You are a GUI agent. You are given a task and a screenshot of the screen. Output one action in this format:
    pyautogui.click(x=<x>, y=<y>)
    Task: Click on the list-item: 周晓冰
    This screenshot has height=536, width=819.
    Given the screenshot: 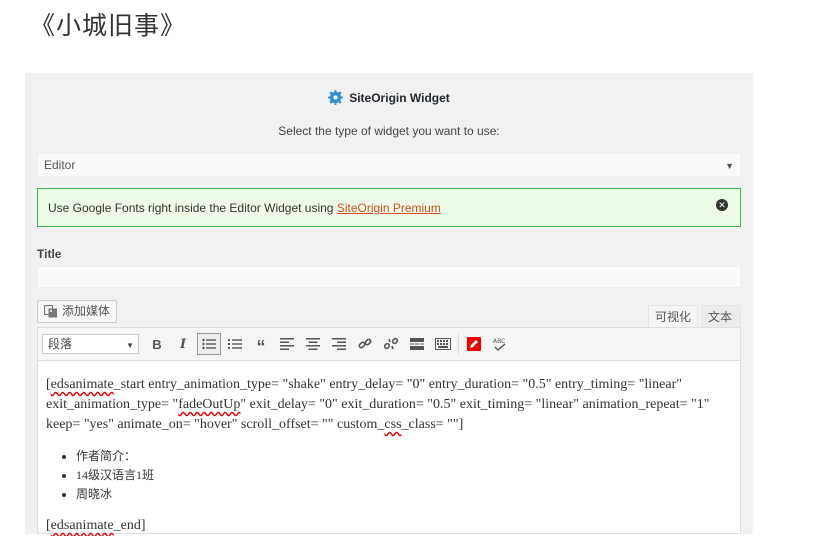 What is the action you would take?
    pyautogui.click(x=404, y=494)
    